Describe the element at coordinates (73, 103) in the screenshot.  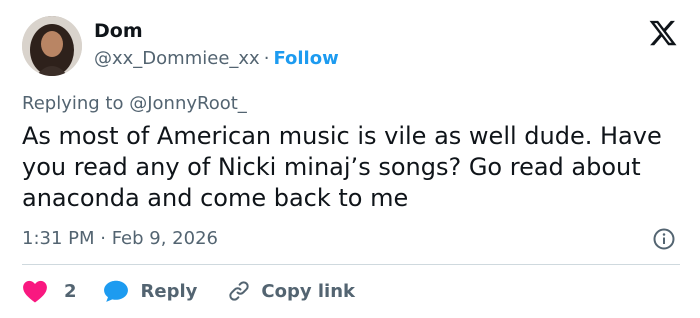
I see `replying-prefix: Replying to` at that location.